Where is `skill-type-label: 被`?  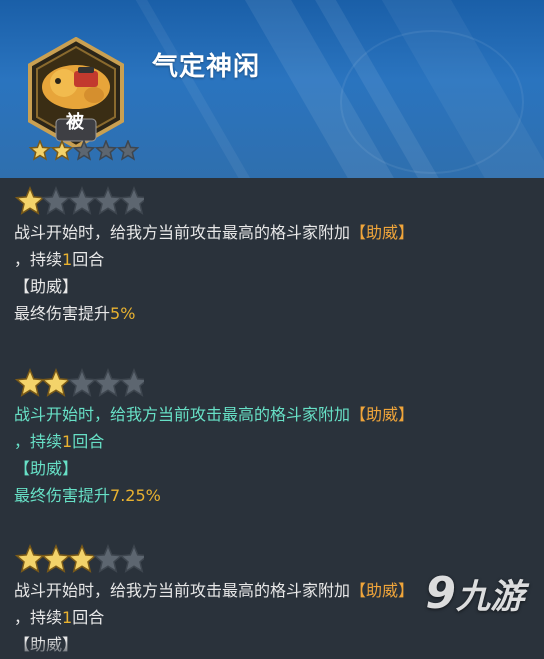 skill-type-label: 被 is located at coordinates (75, 122).